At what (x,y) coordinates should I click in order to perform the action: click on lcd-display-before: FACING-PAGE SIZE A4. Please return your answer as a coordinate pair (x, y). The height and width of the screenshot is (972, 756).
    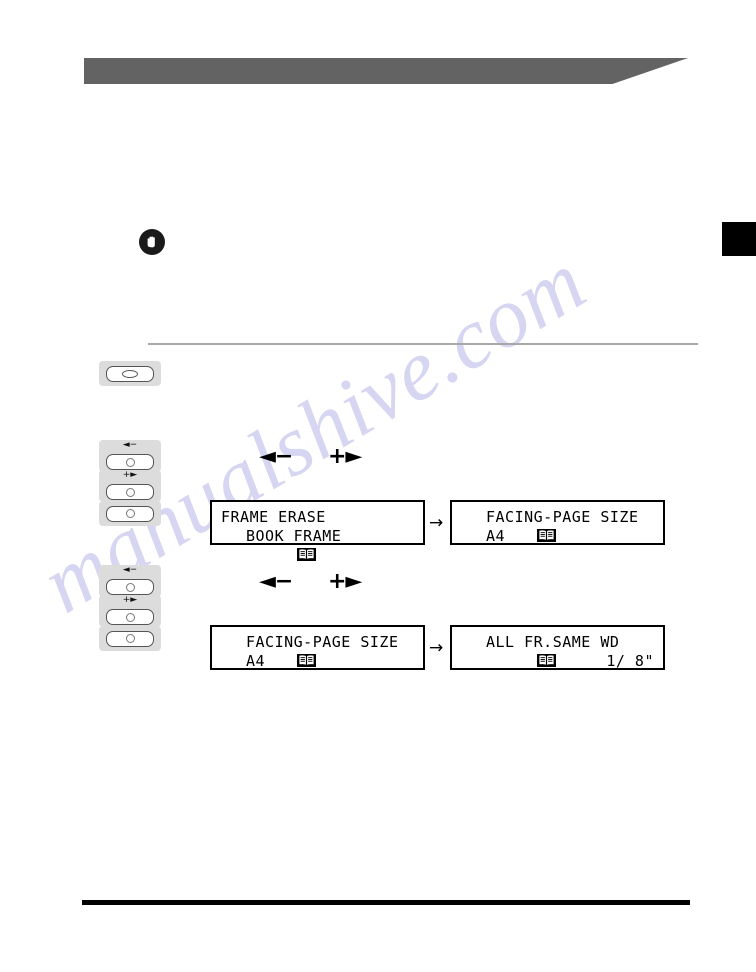
    Looking at the image, I should click on (317, 647).